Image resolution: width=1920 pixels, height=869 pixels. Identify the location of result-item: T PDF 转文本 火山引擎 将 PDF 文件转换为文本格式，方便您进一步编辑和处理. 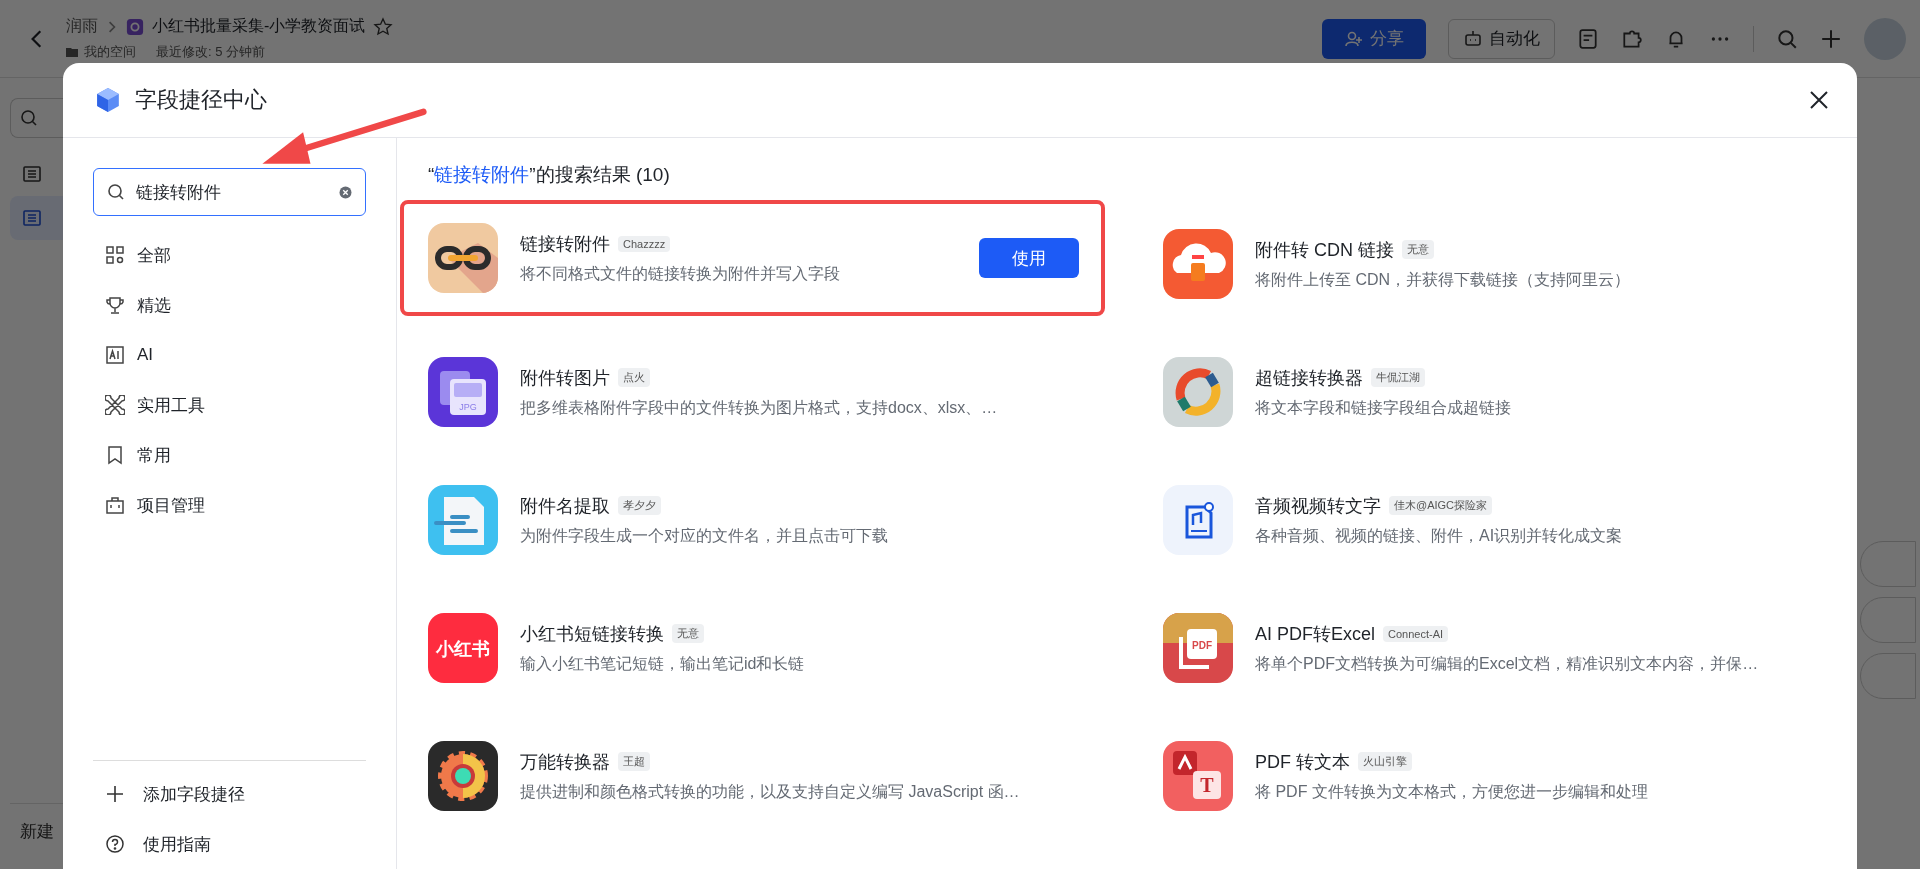
(1487, 776).